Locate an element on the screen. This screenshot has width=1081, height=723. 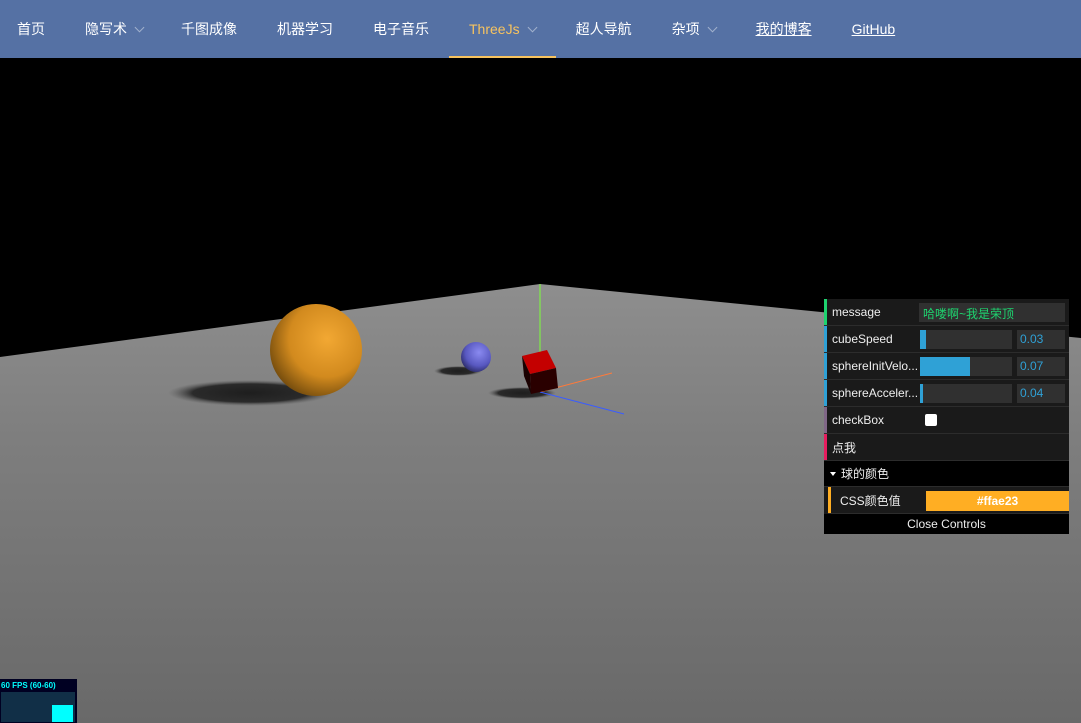
nav-item-photomosaic: 千图成像 is located at coordinates (209, 29).